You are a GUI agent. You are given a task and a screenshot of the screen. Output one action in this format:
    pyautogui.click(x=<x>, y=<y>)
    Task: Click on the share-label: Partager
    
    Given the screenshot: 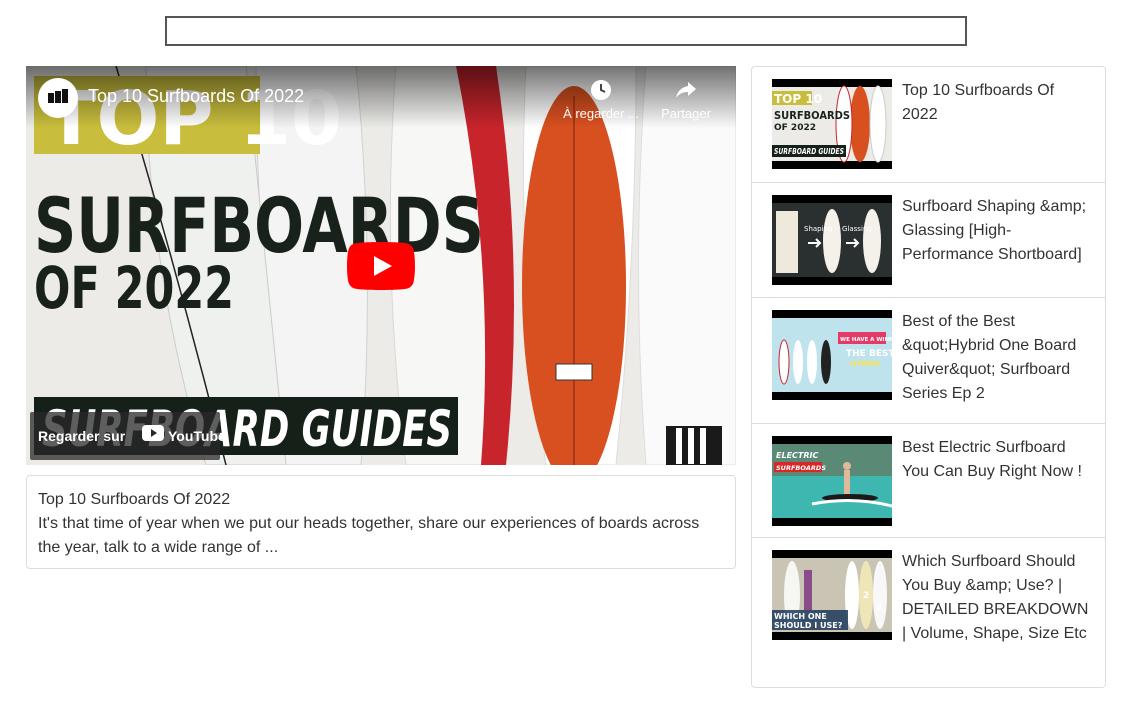 What is the action you would take?
    pyautogui.click(x=686, y=113)
    